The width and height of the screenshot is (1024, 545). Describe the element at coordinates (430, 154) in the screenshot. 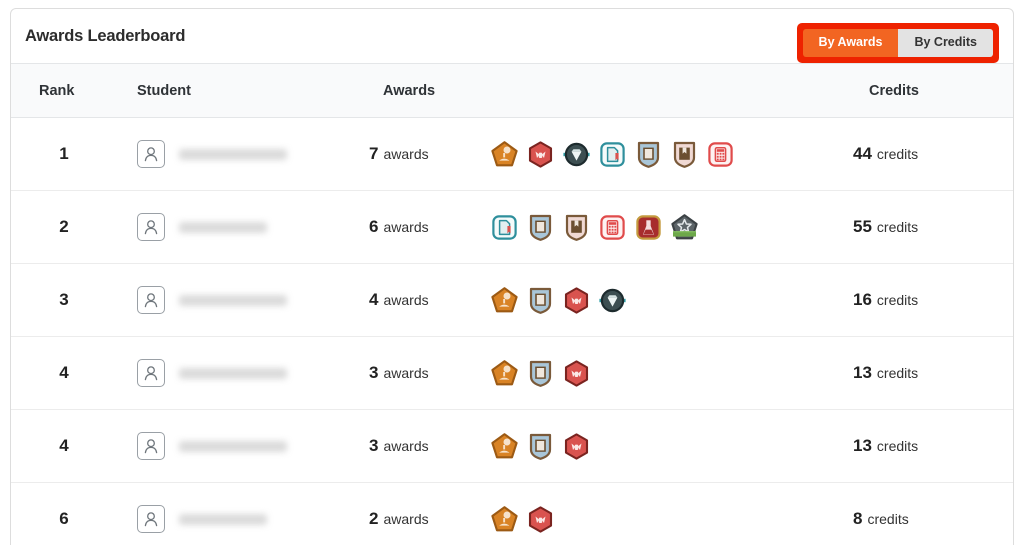

I see `cell-awards-count: 7 awards` at that location.